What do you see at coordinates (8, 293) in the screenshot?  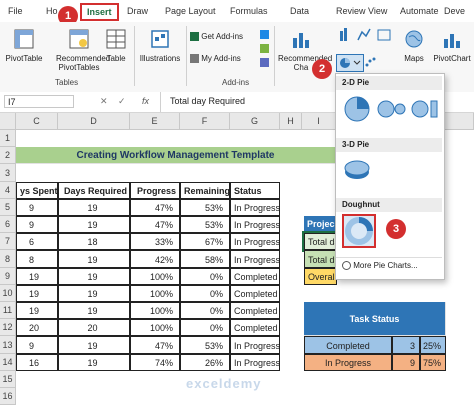 I see `row-header: 10` at bounding box center [8, 293].